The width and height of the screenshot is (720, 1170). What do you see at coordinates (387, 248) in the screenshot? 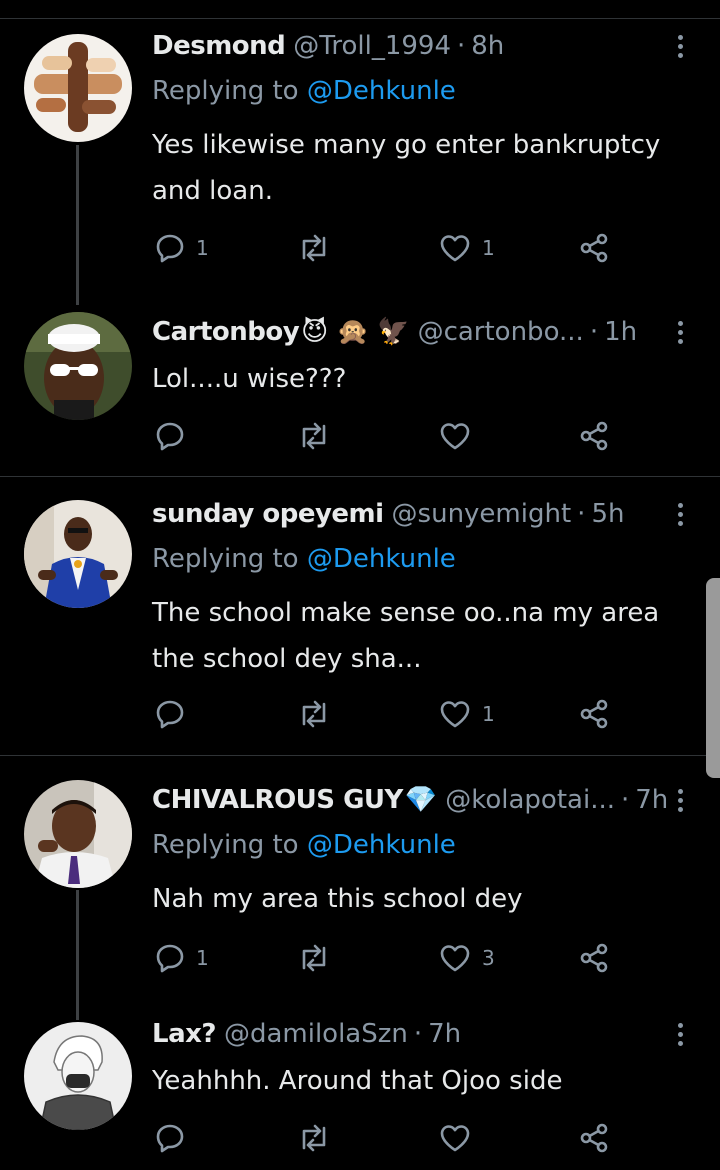
I see `tweet-actions: 1 1` at bounding box center [387, 248].